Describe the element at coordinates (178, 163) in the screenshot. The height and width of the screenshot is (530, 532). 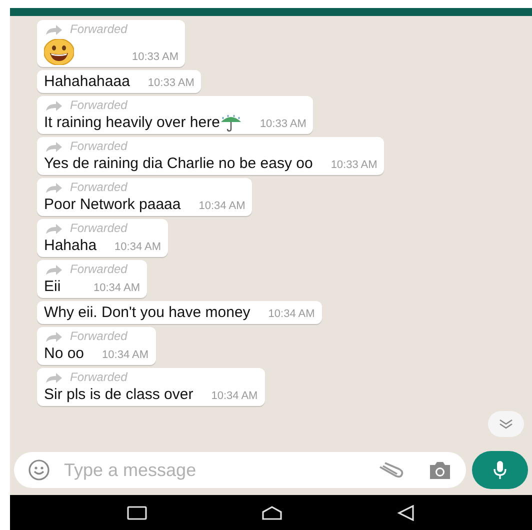
I see `message-text: Yes de raining dia Charlie no be easy oo` at that location.